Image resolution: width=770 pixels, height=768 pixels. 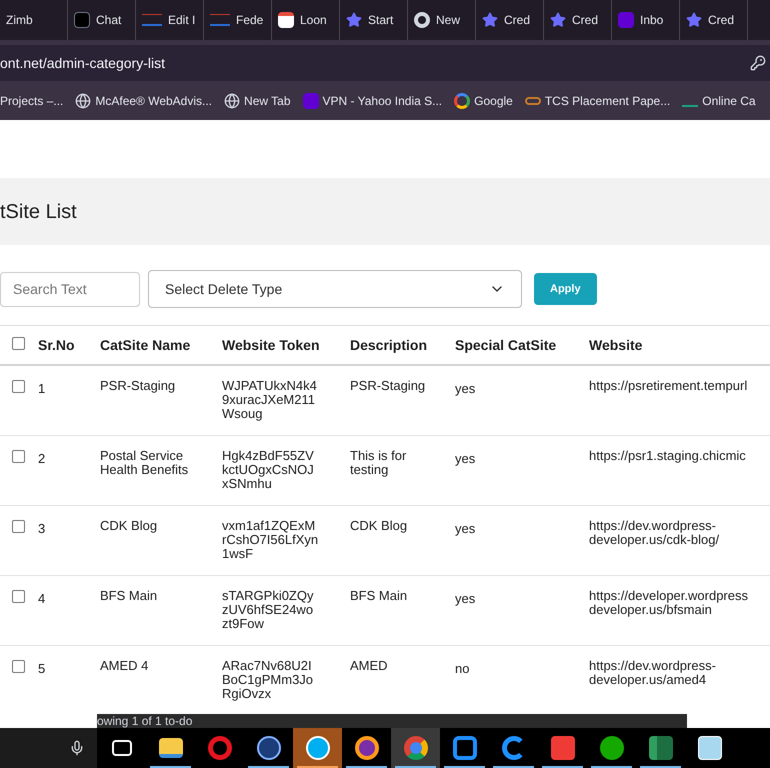 I want to click on website-cell-text: https://dev.wordpress- developer.us/amed4, so click(x=653, y=673).